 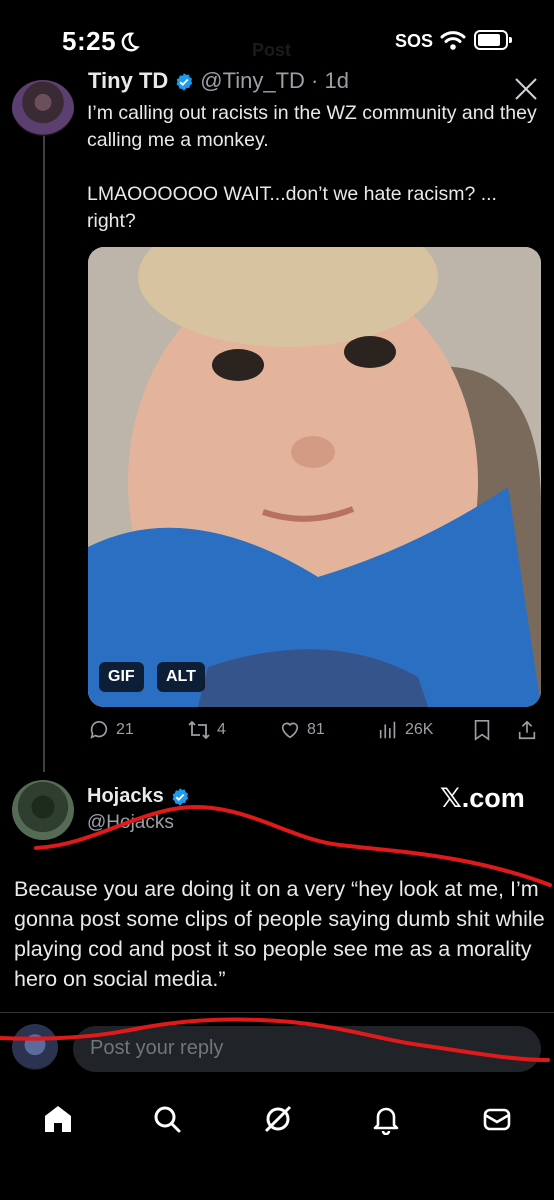 I want to click on reply-icon, so click(x=99, y=729).